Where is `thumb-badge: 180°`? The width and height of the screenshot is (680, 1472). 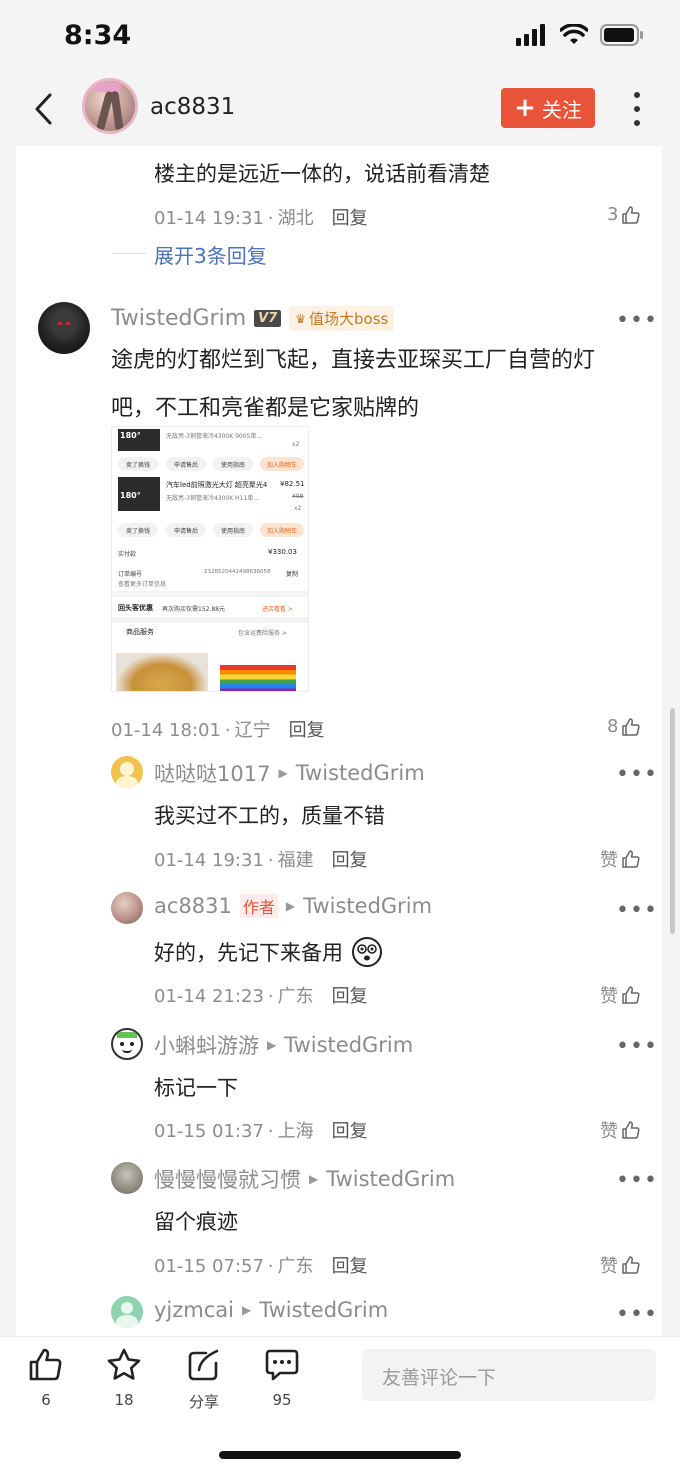 thumb-badge: 180° is located at coordinates (130, 435).